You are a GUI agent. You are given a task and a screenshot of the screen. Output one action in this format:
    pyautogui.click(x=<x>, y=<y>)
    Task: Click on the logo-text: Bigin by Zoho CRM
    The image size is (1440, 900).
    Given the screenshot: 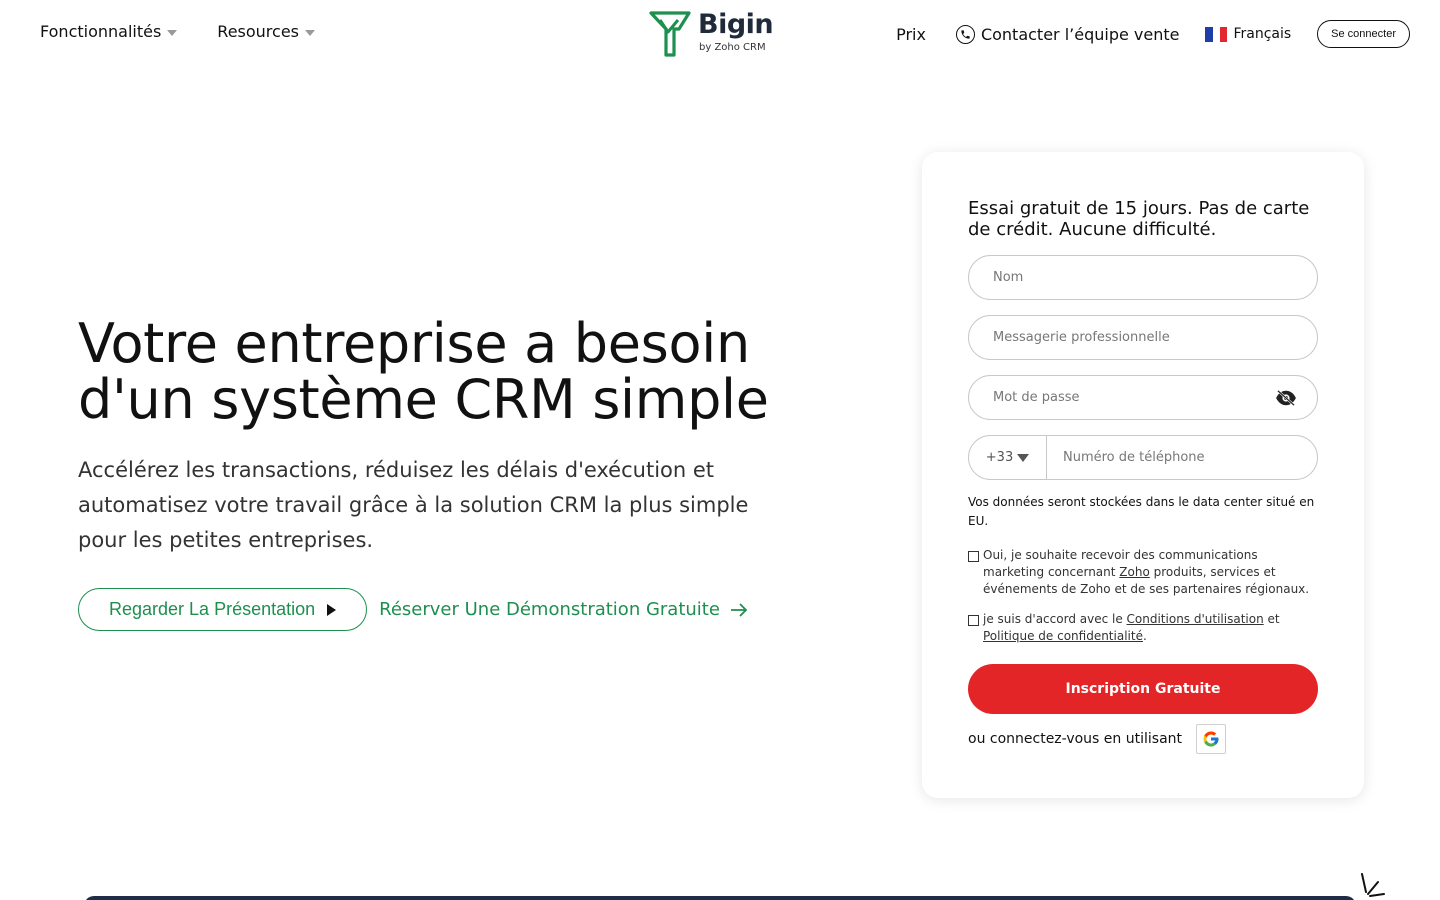 What is the action you would take?
    pyautogui.click(x=736, y=31)
    